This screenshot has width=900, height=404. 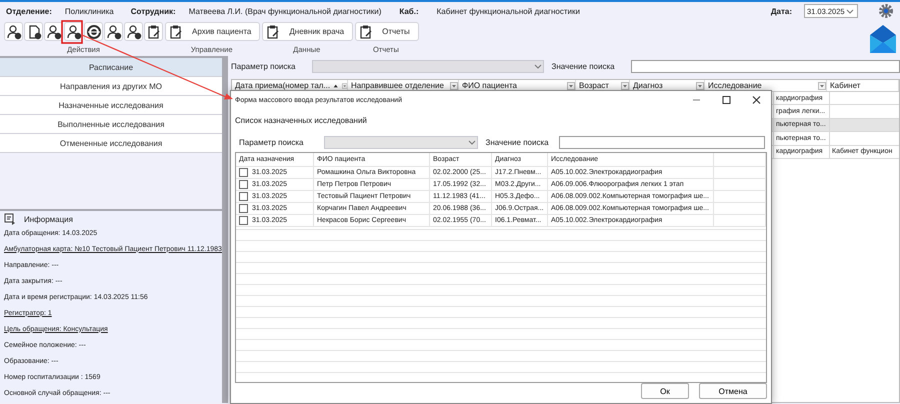 What do you see at coordinates (336, 86) in the screenshot?
I see `sort-ascending-icon` at bounding box center [336, 86].